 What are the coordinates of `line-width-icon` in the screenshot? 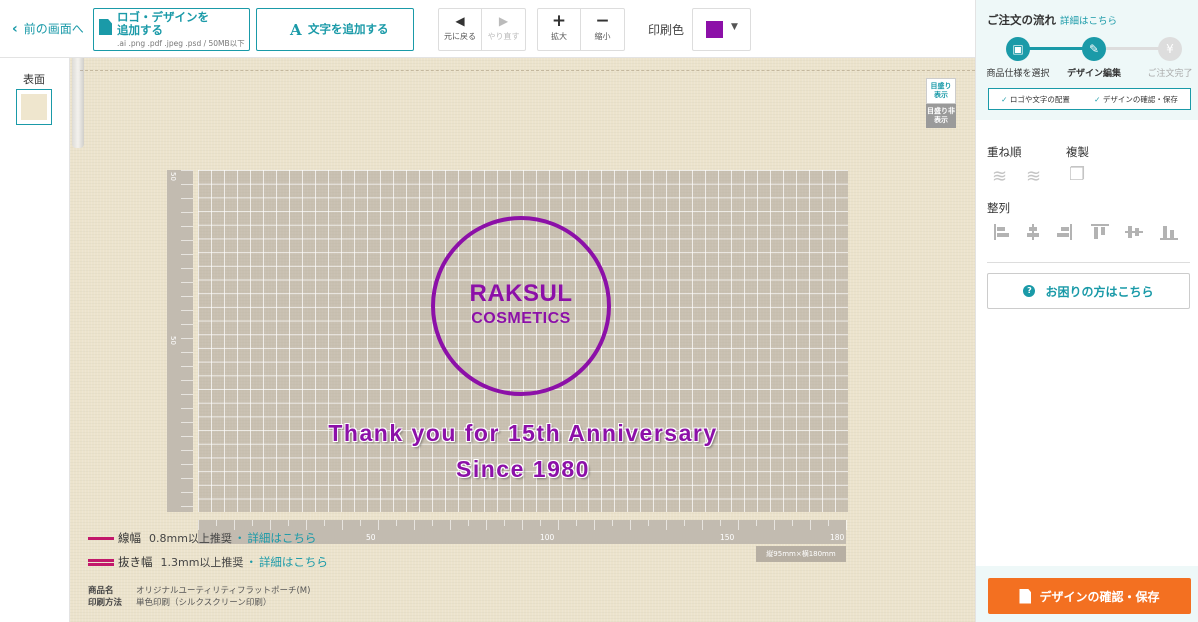 It's located at (101, 538).